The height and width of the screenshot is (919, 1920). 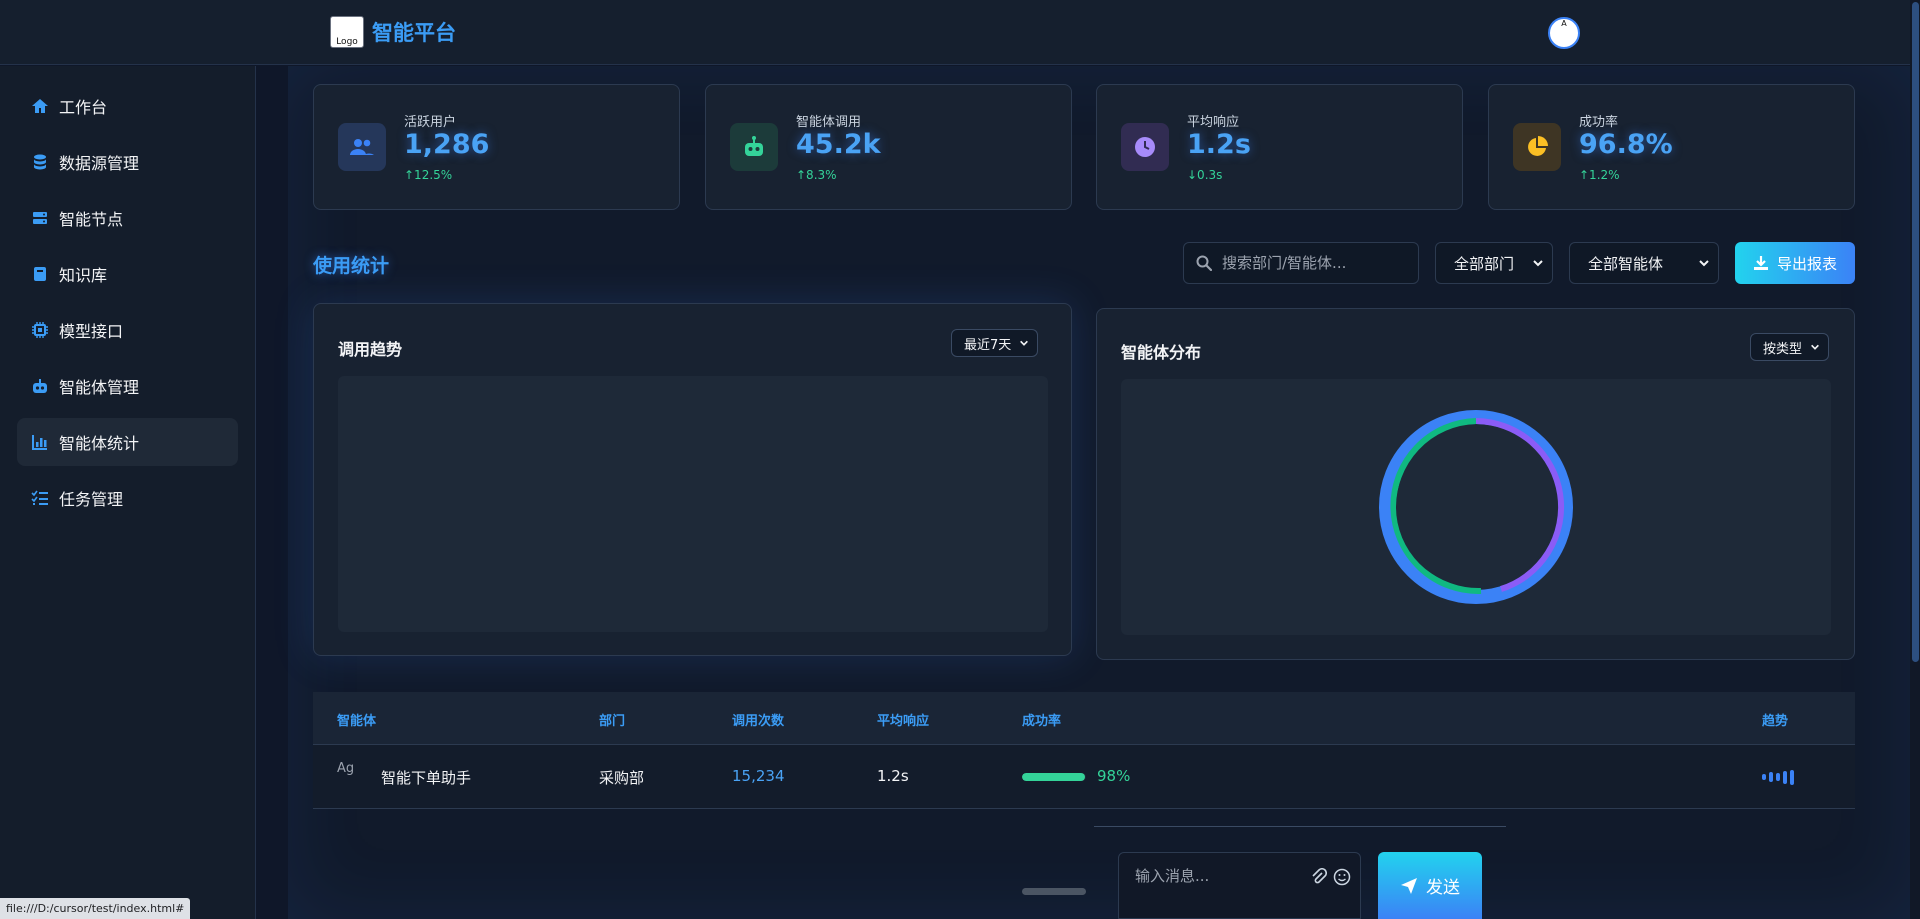 What do you see at coordinates (40, 330) in the screenshot?
I see `chip-icon` at bounding box center [40, 330].